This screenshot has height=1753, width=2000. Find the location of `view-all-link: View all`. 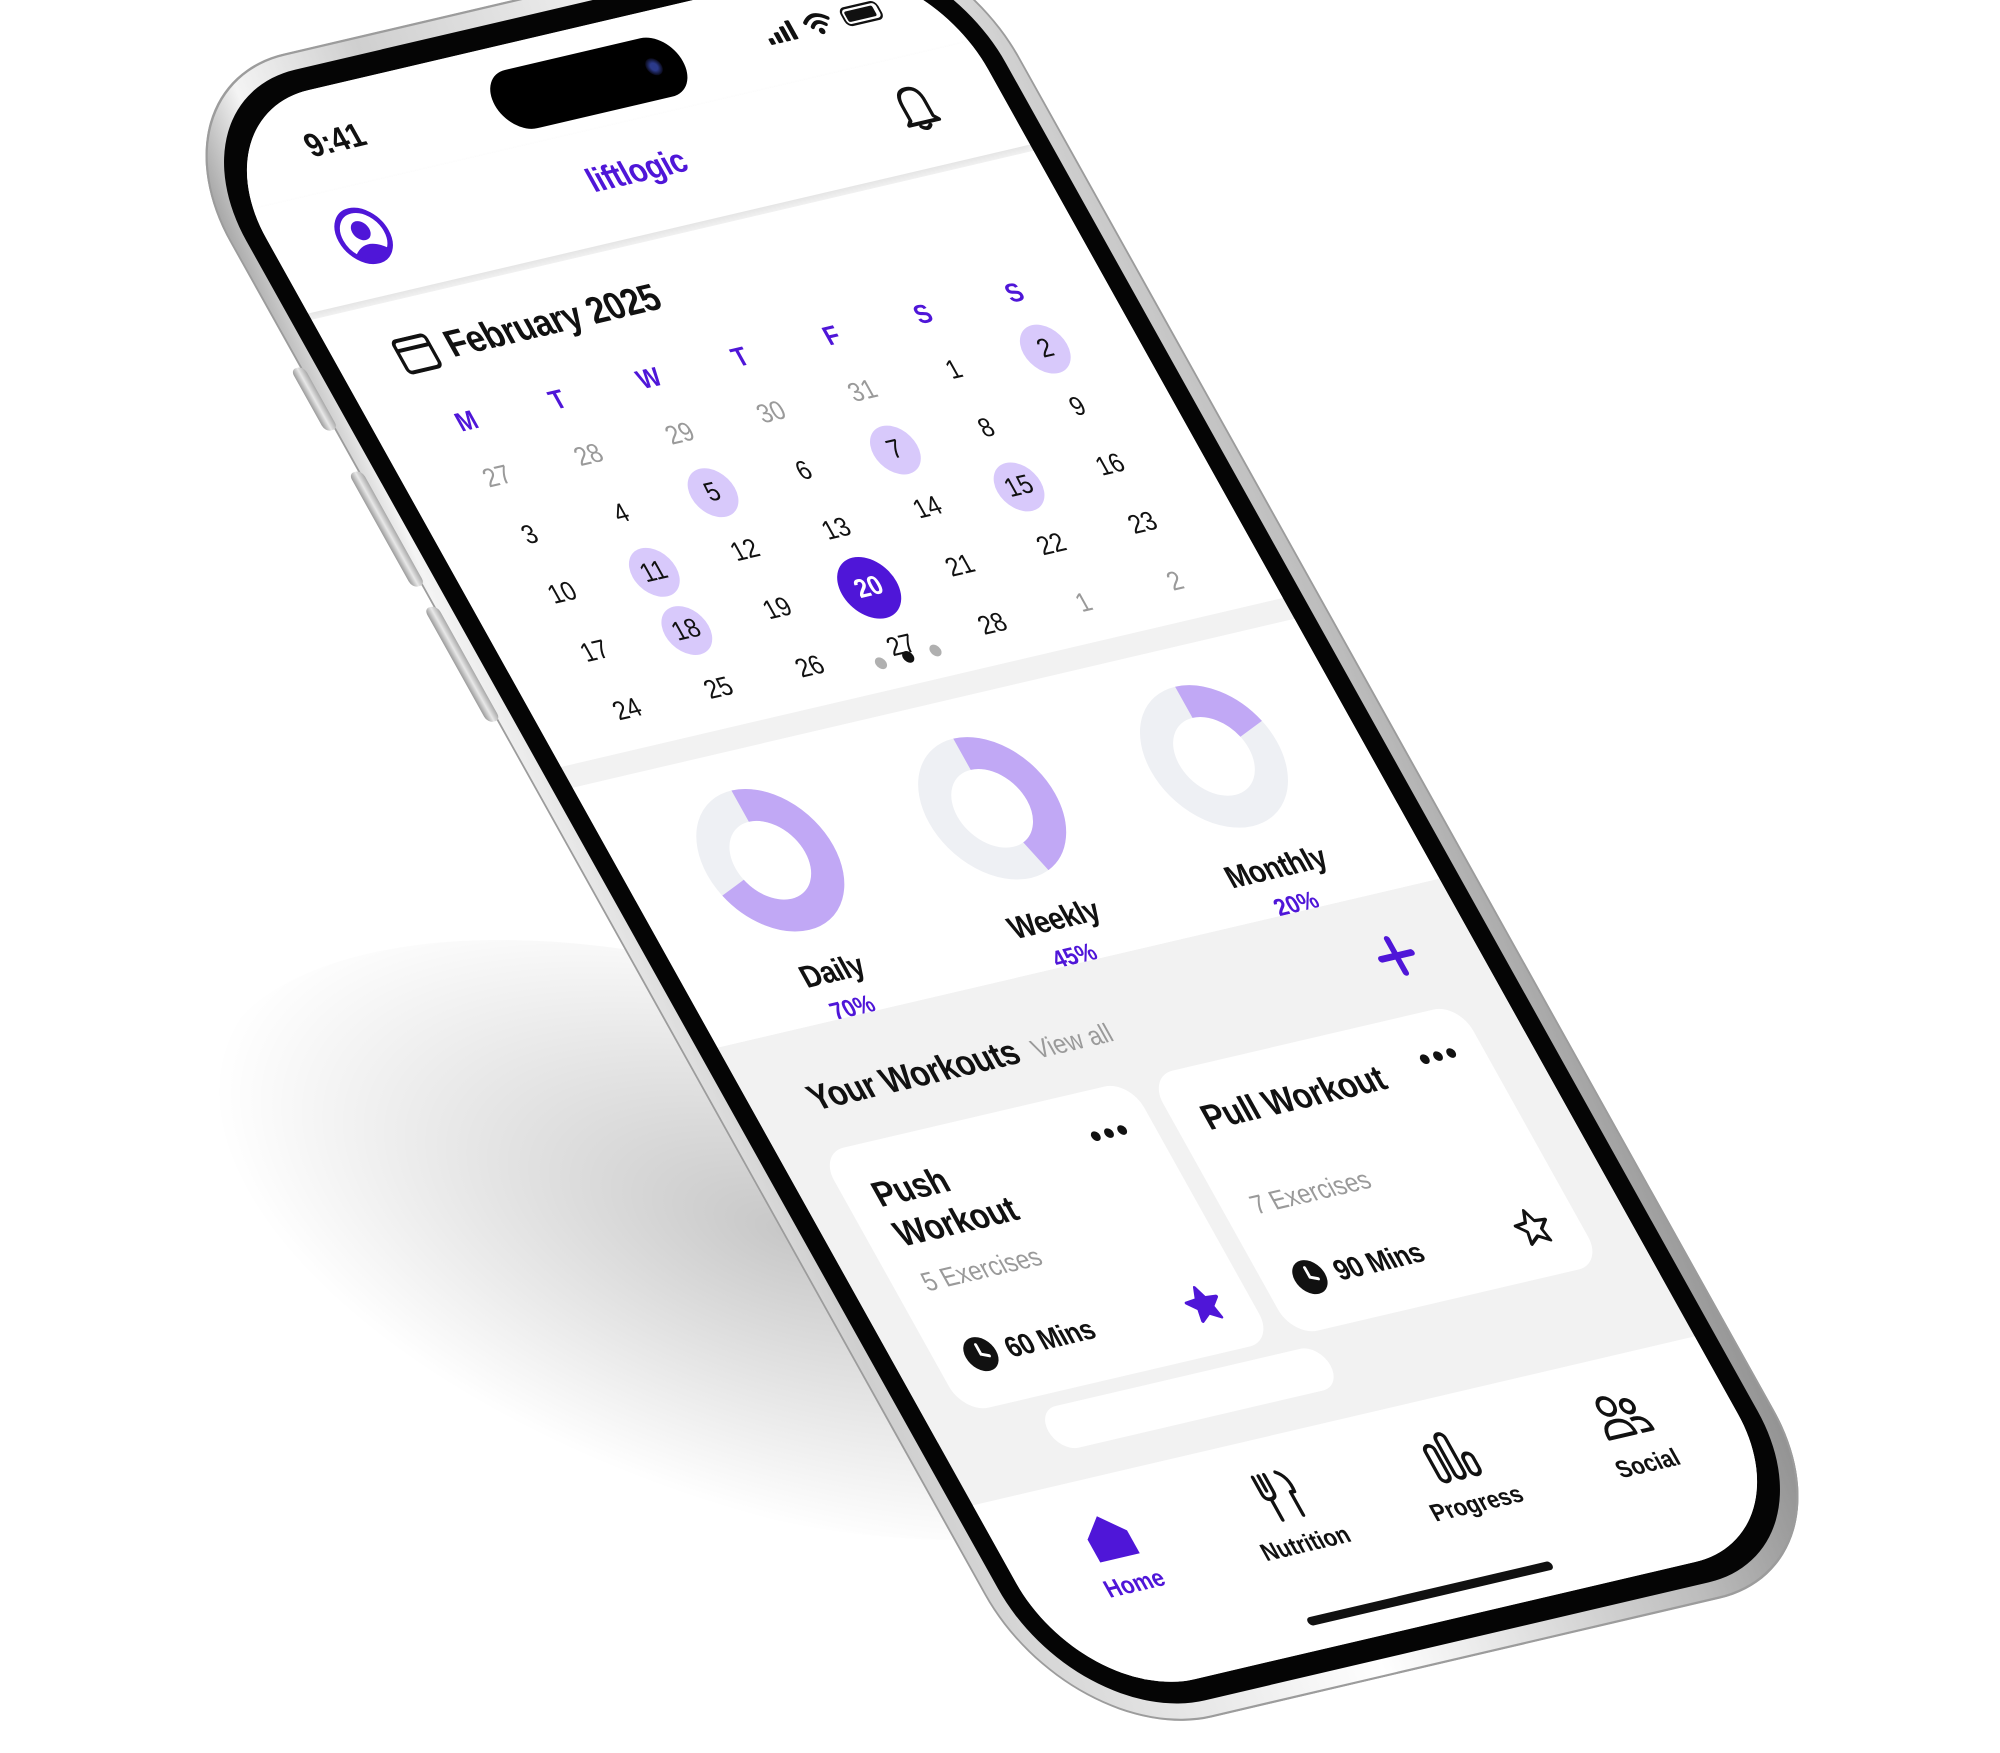

view-all-link: View all is located at coordinates (1073, 1042).